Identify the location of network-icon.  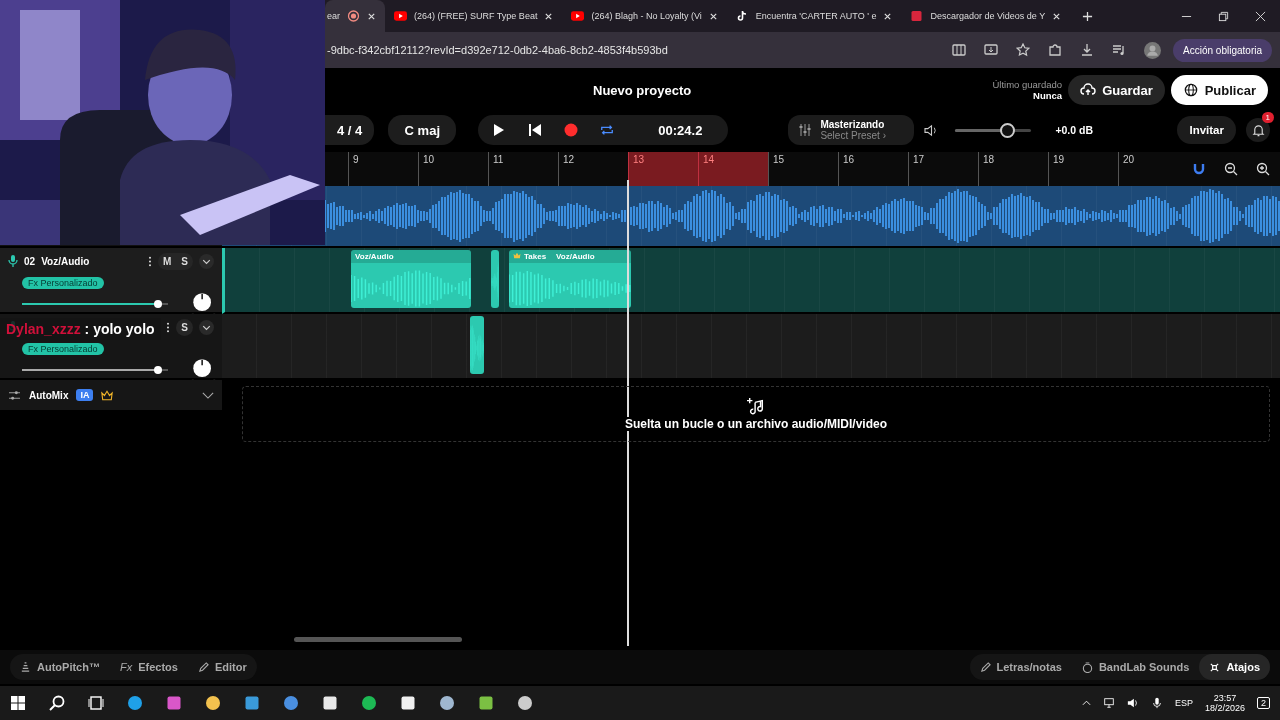
(1108, 703).